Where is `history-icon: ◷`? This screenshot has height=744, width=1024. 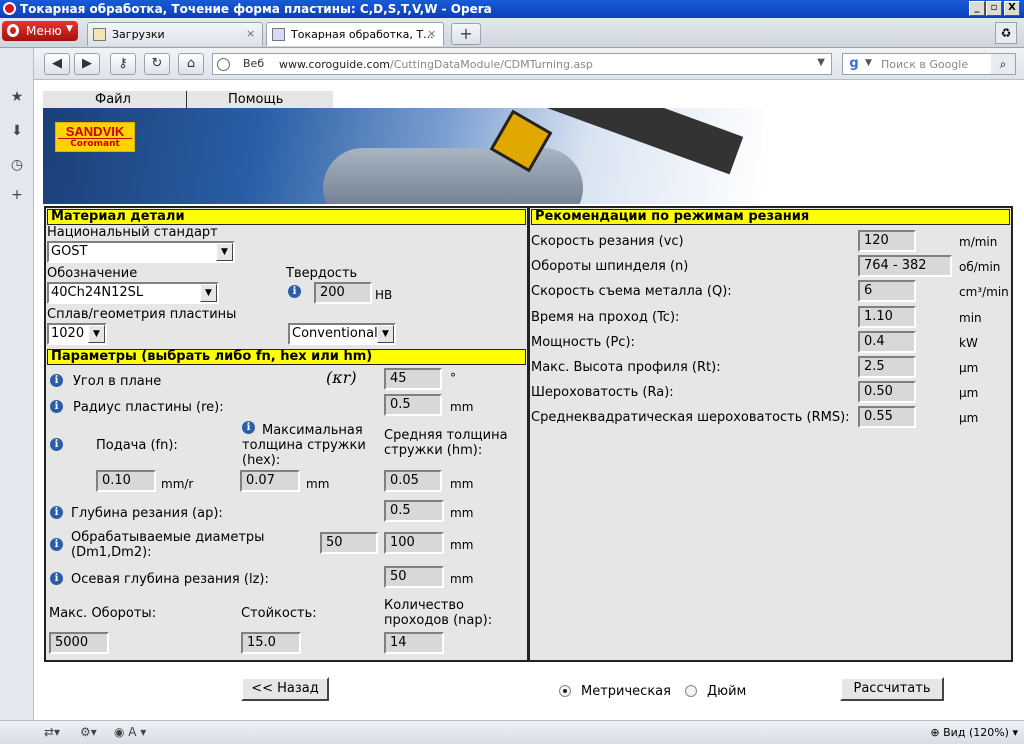
history-icon: ◷ is located at coordinates (17, 165).